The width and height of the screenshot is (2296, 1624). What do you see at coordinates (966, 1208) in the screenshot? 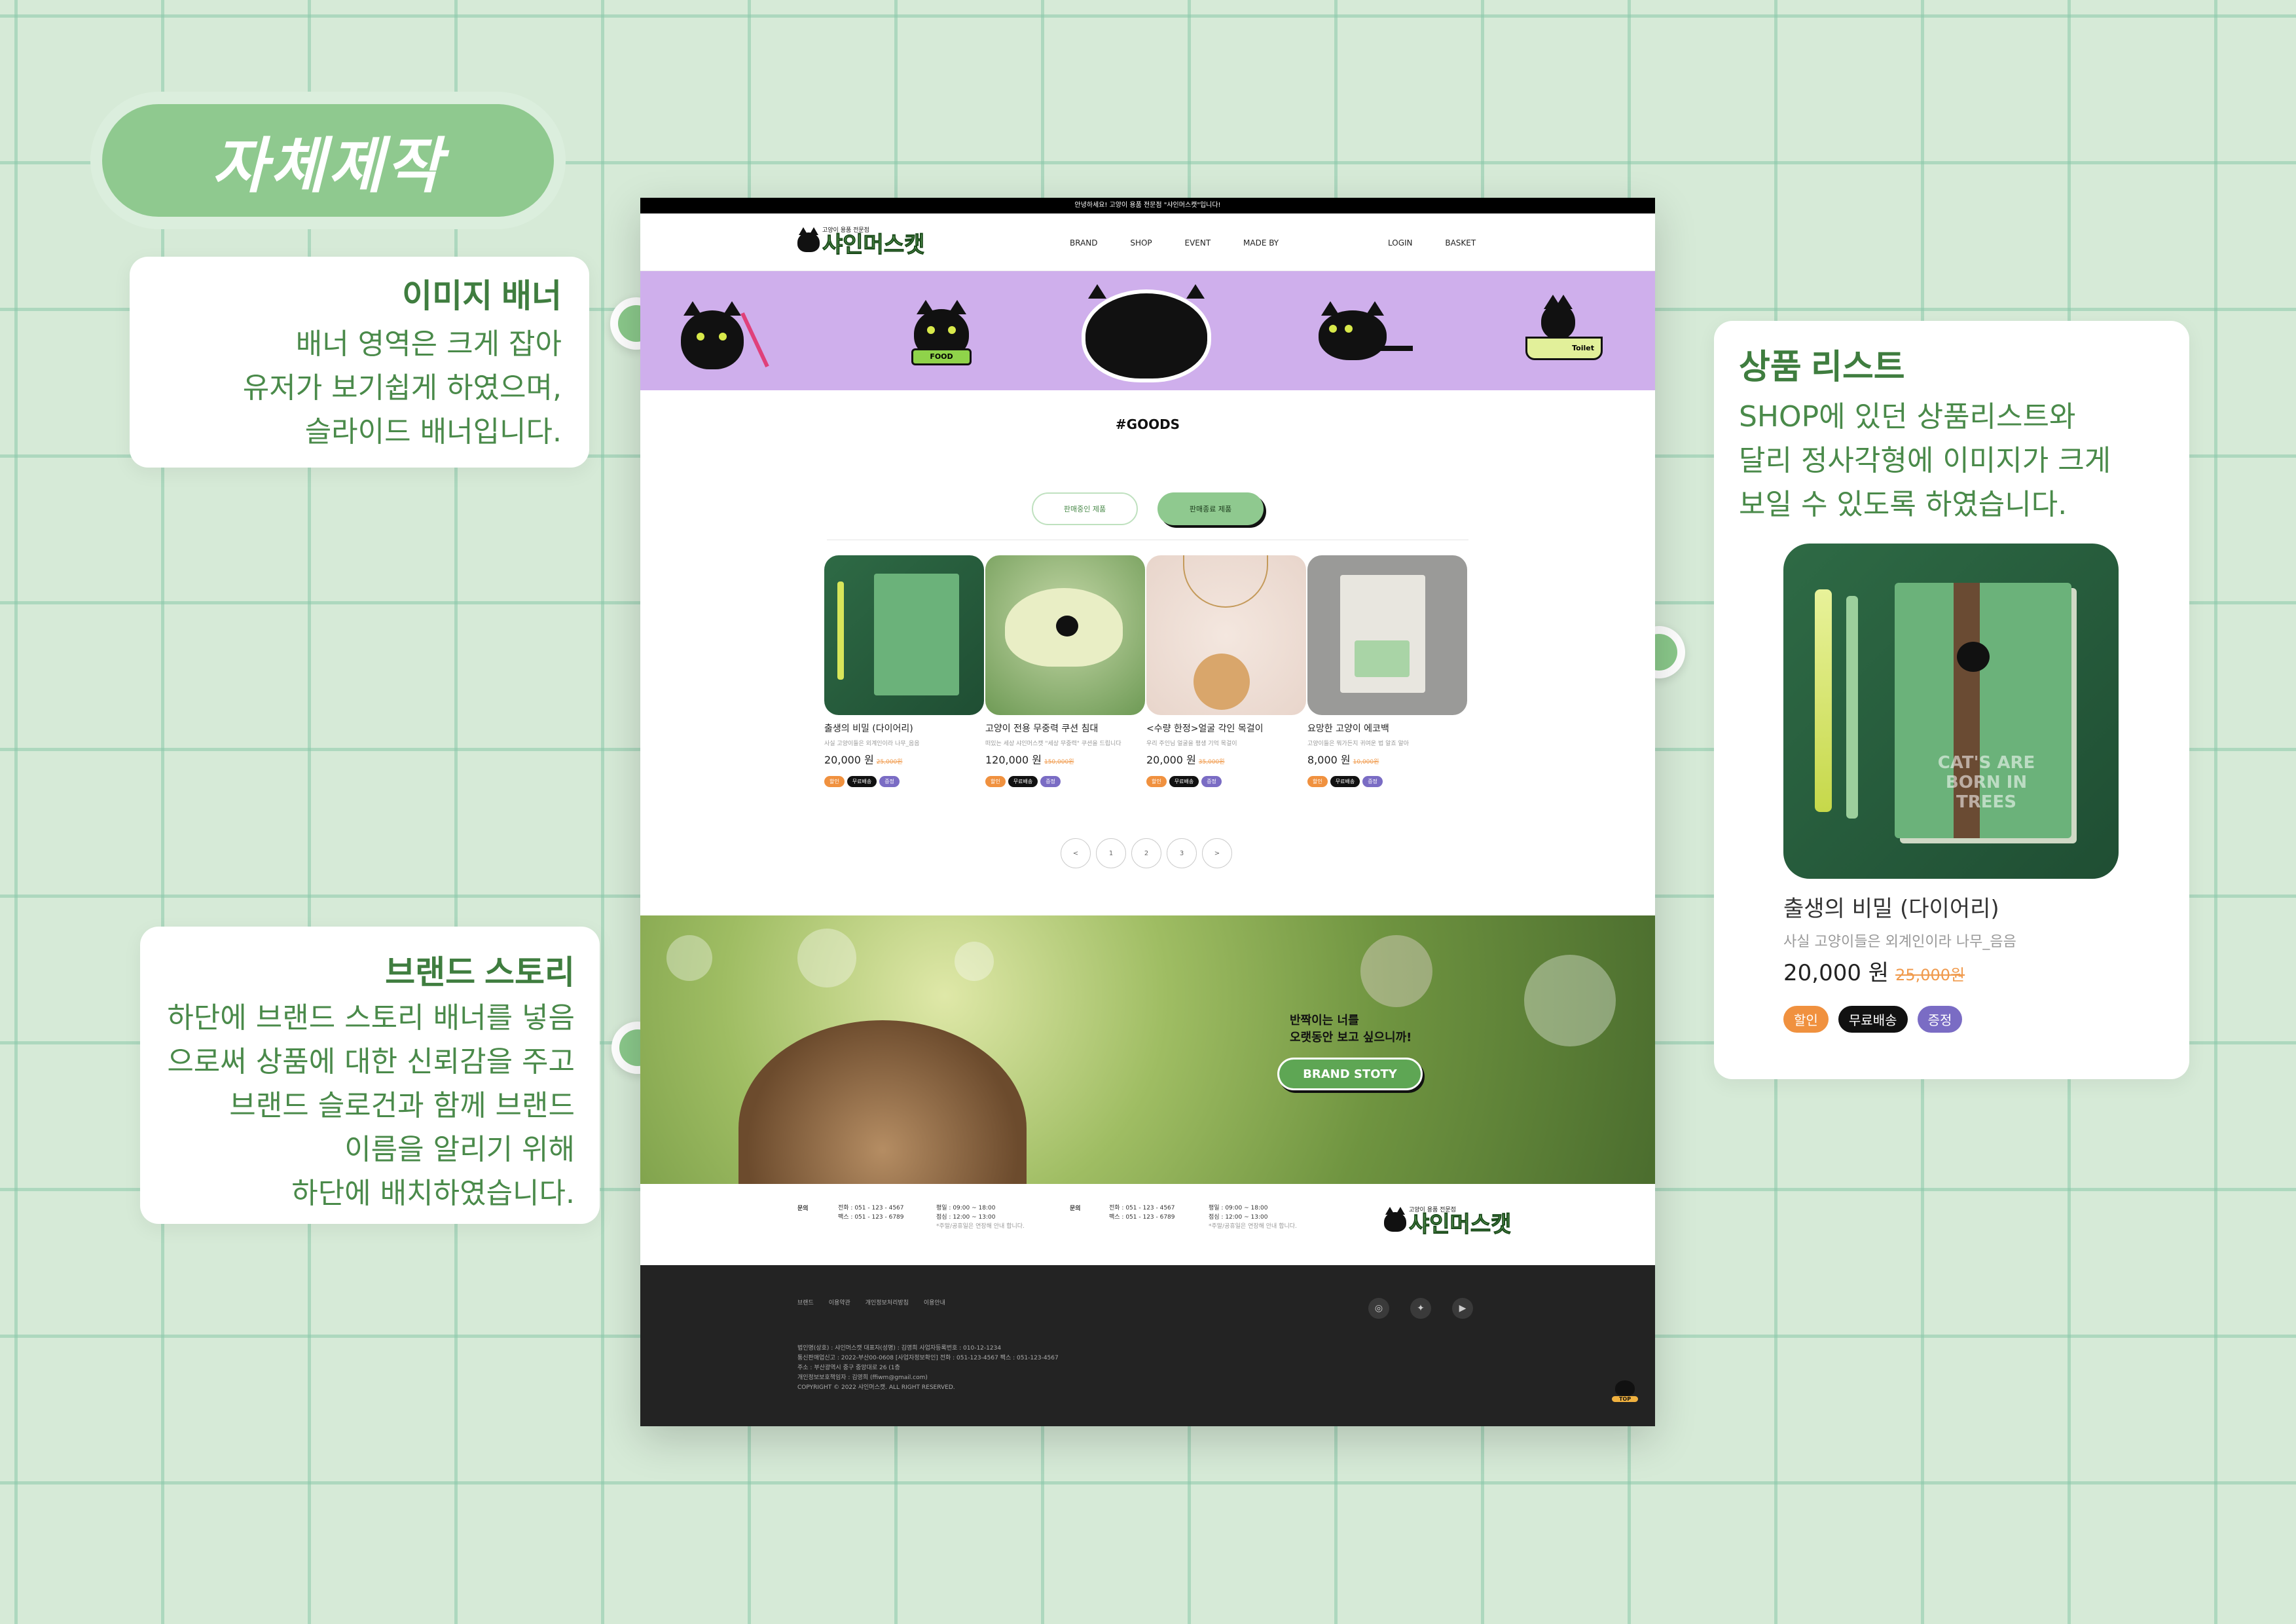
I see `contact-hours: 평일 : 09:00 ~ 18:00` at bounding box center [966, 1208].